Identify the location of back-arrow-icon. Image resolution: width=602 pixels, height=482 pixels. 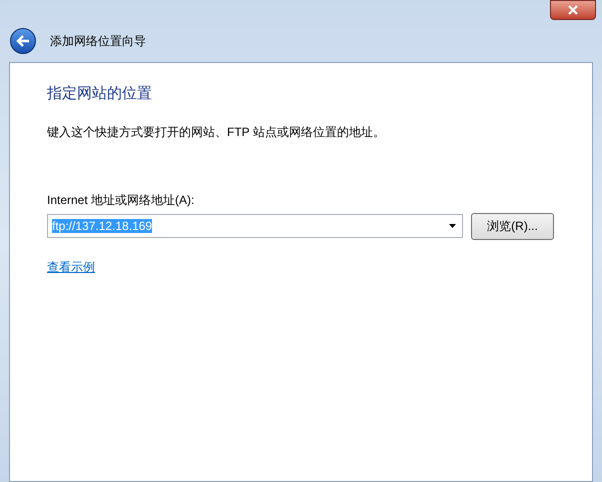
(23, 41).